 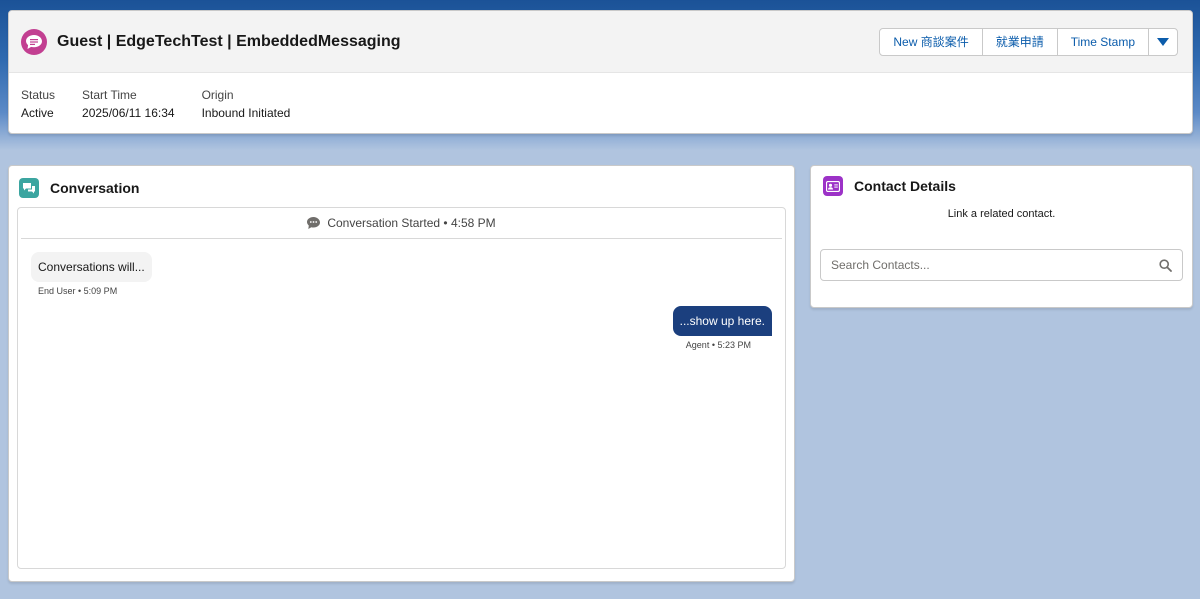 What do you see at coordinates (217, 95) in the screenshot?
I see `field-label: Origin` at bounding box center [217, 95].